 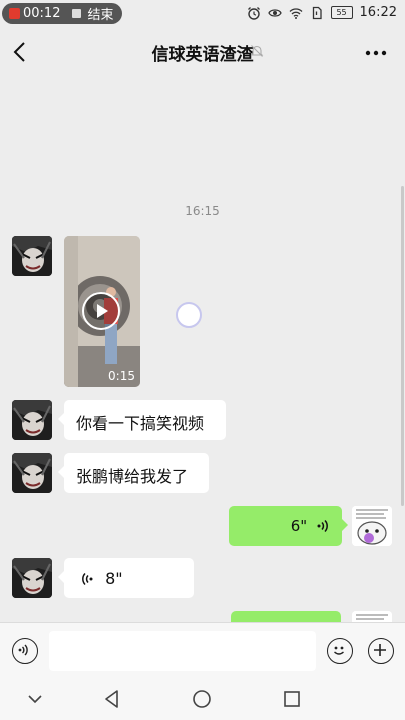 I want to click on end-recording-label: 结束, so click(x=100, y=13).